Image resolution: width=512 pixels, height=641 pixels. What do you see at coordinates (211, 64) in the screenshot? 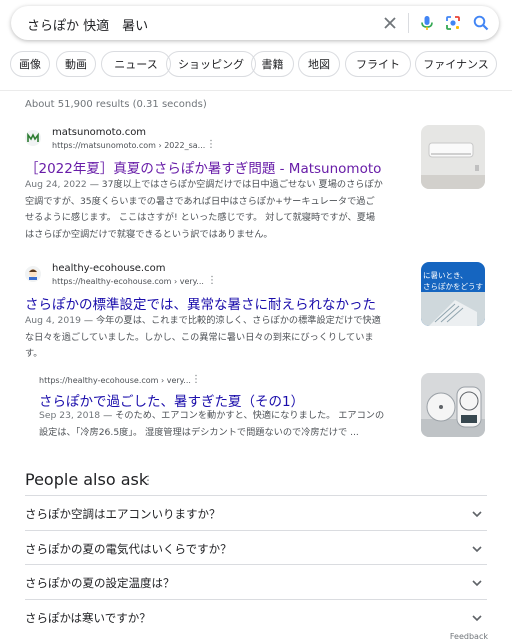
I see `chip-shopping: ショッピング` at bounding box center [211, 64].